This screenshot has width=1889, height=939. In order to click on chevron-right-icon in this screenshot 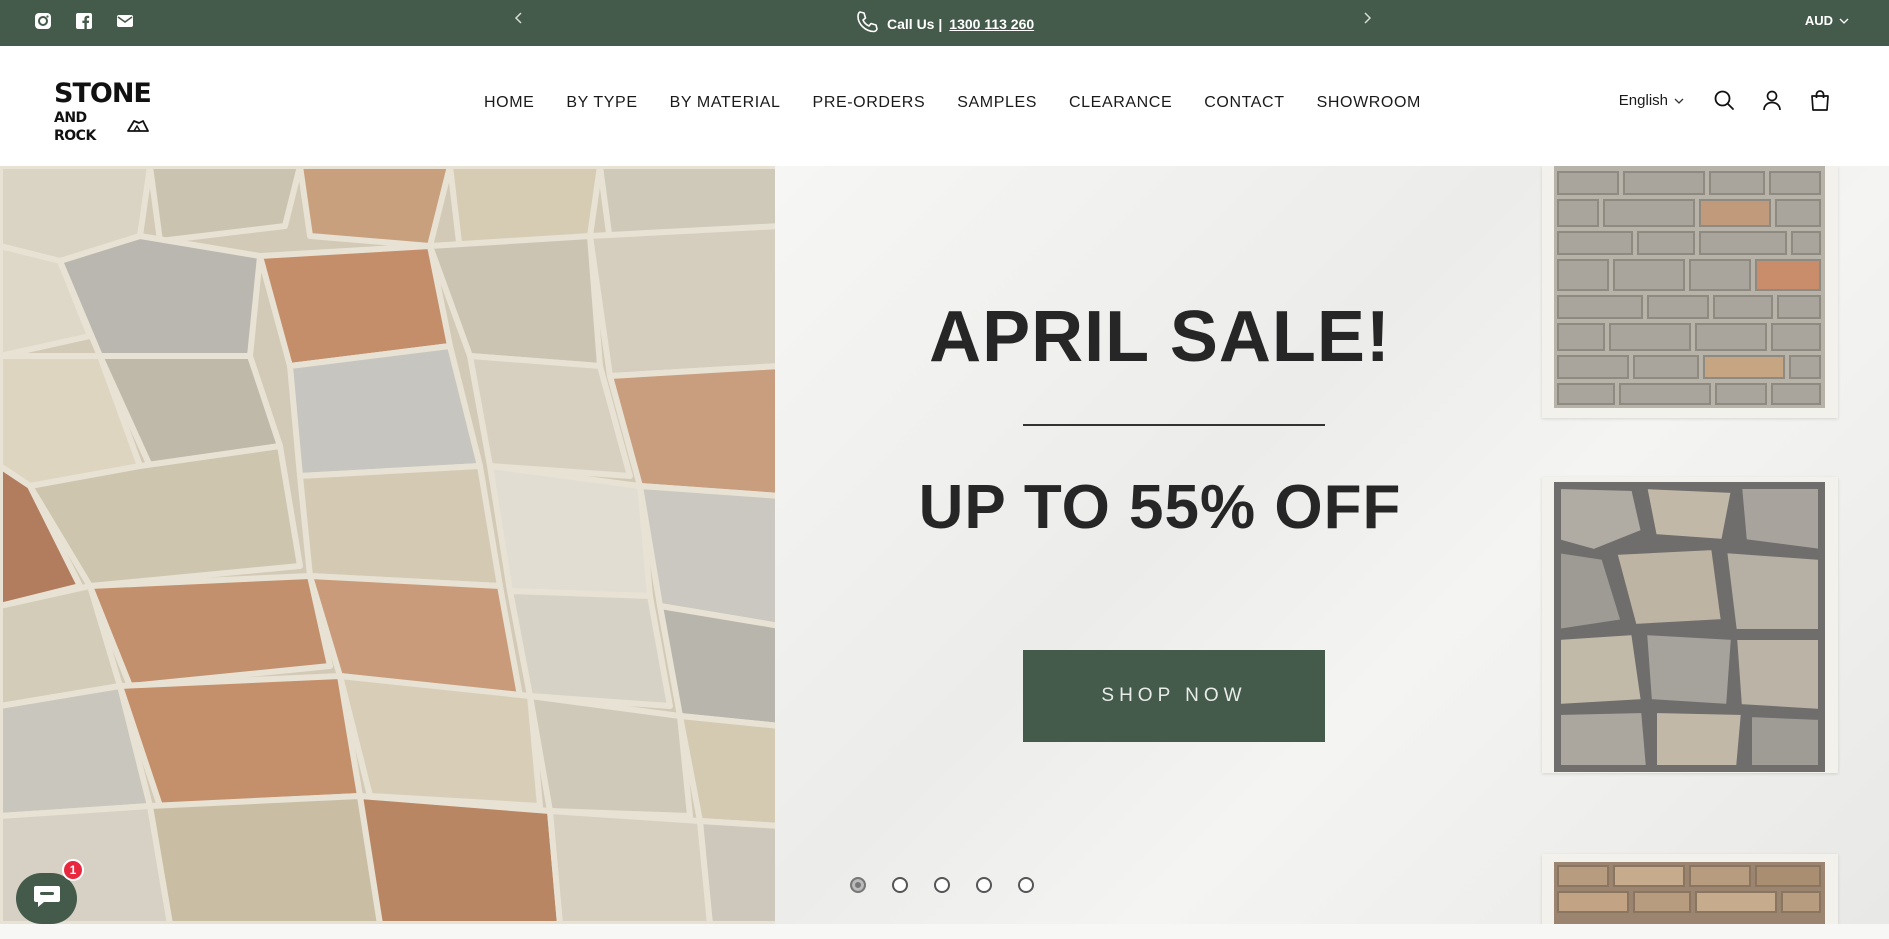, I will do `click(1367, 20)`.